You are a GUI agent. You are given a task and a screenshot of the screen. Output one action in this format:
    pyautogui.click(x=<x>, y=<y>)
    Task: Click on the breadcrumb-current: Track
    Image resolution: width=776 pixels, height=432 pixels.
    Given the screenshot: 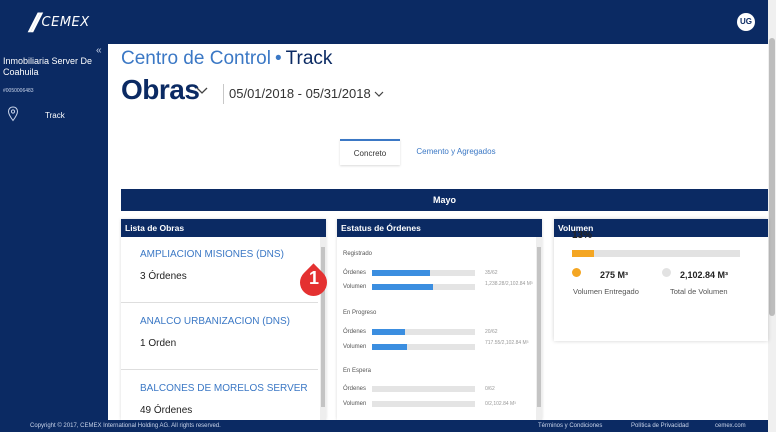 What is the action you would take?
    pyautogui.click(x=309, y=58)
    